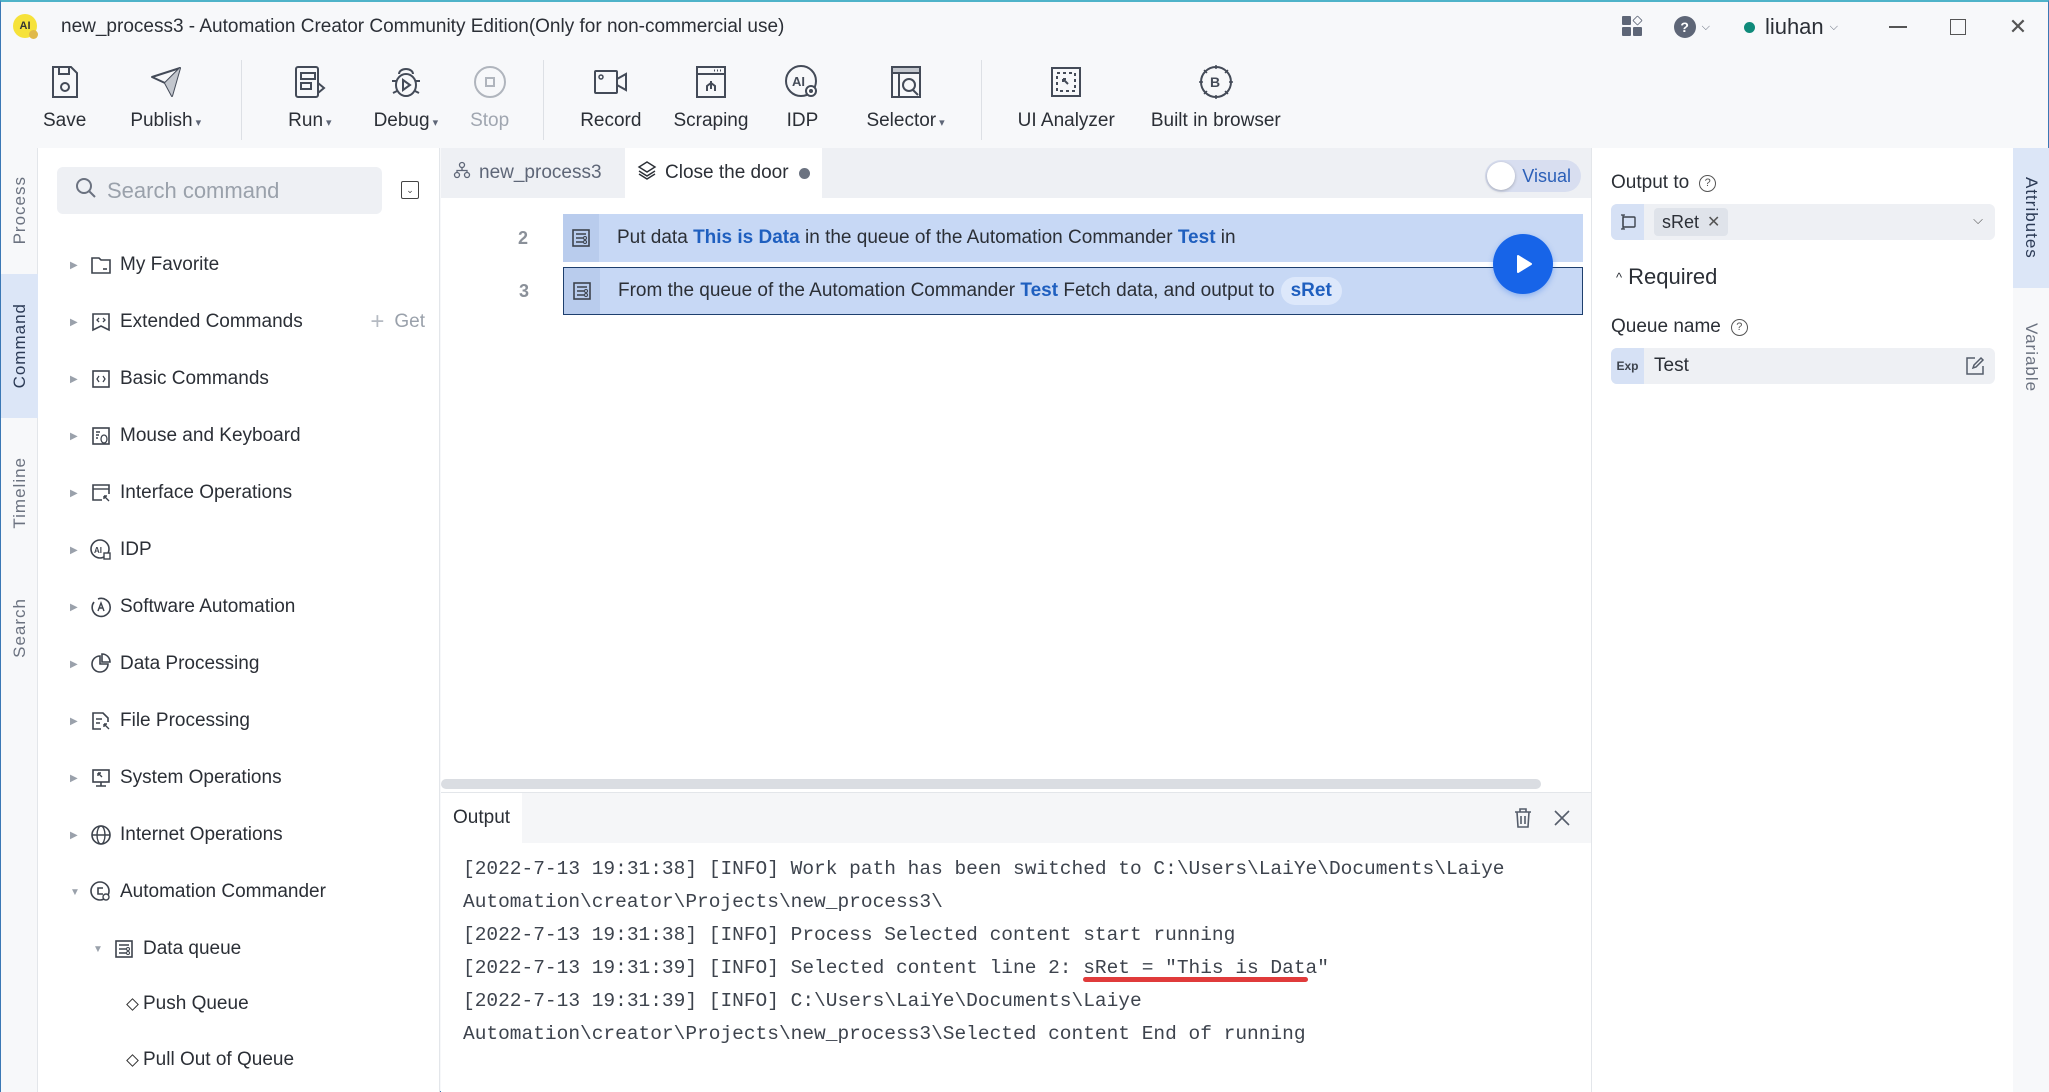 Image resolution: width=2049 pixels, height=1092 pixels. I want to click on required-section-header: ^ Required, so click(1666, 277).